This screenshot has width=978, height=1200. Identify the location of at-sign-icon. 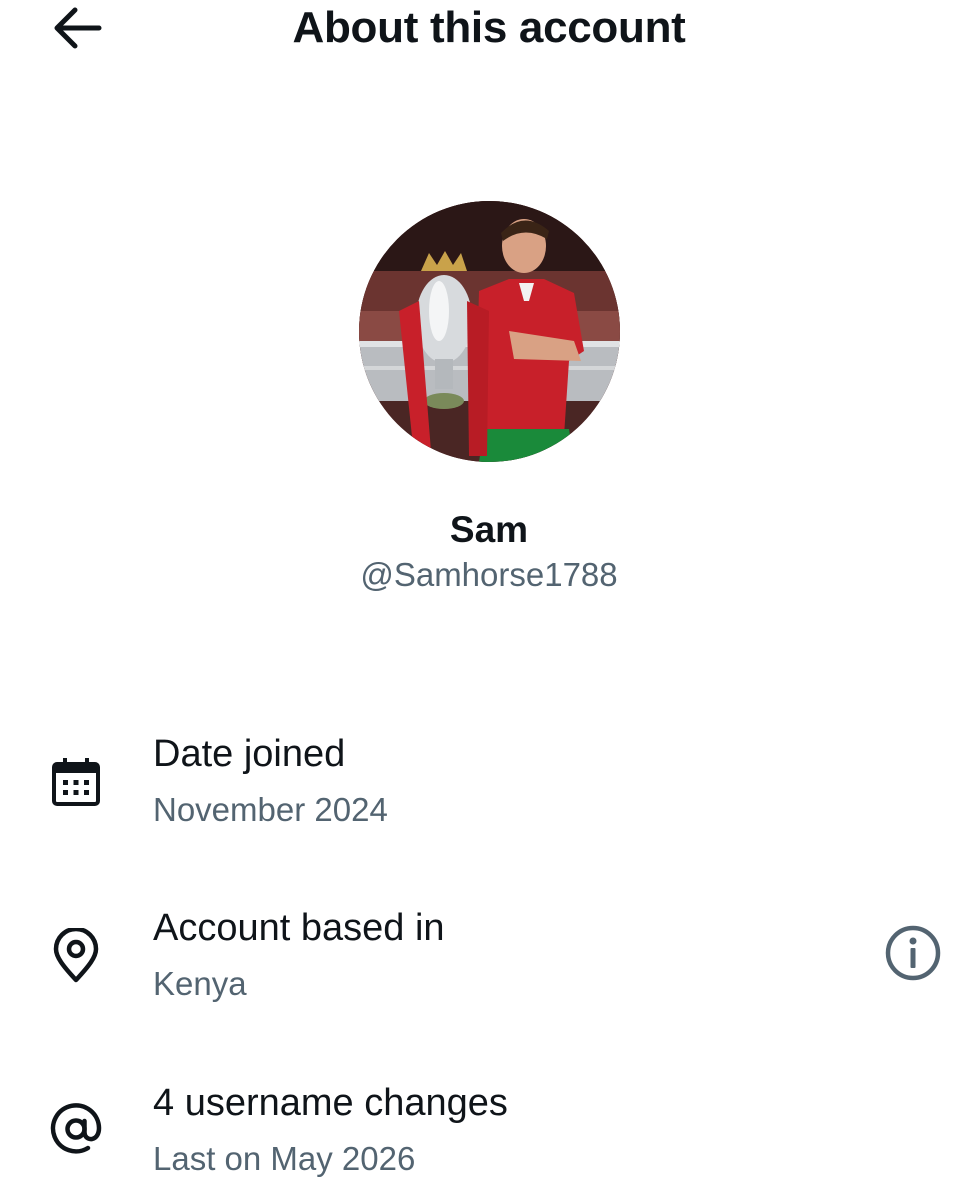
(76, 1129).